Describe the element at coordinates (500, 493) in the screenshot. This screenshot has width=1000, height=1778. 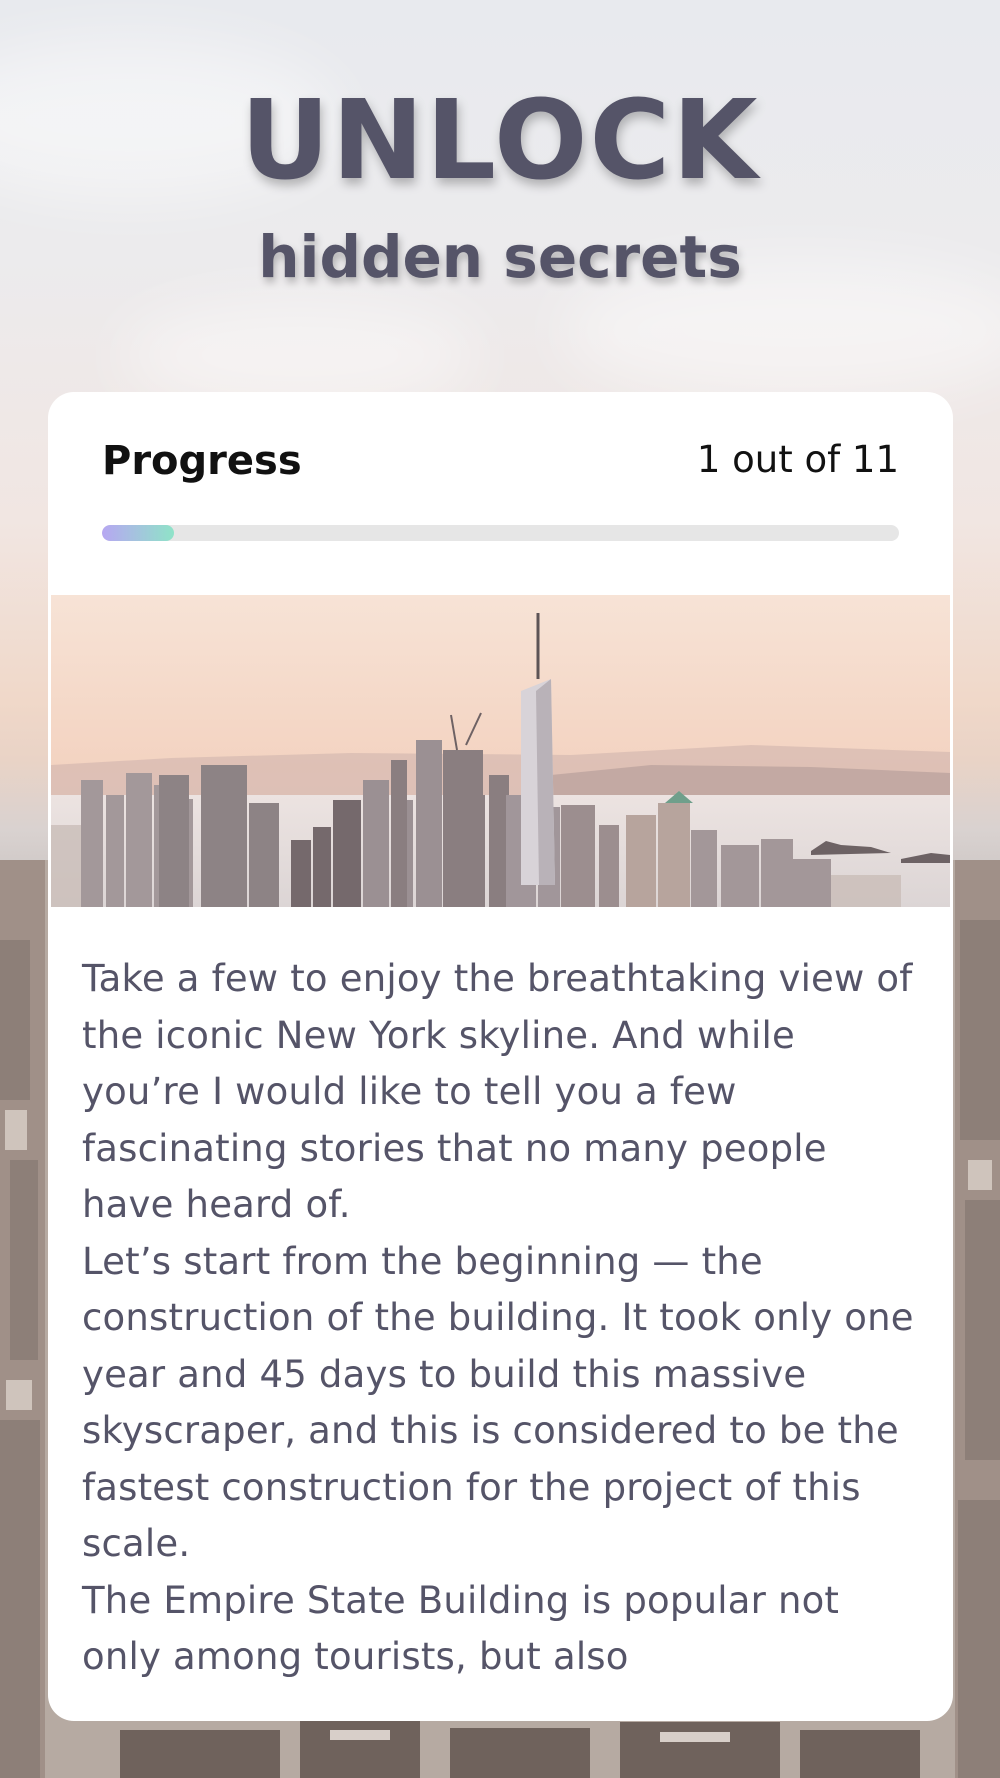
I see `progress-card: Progress 1 out of 11` at that location.